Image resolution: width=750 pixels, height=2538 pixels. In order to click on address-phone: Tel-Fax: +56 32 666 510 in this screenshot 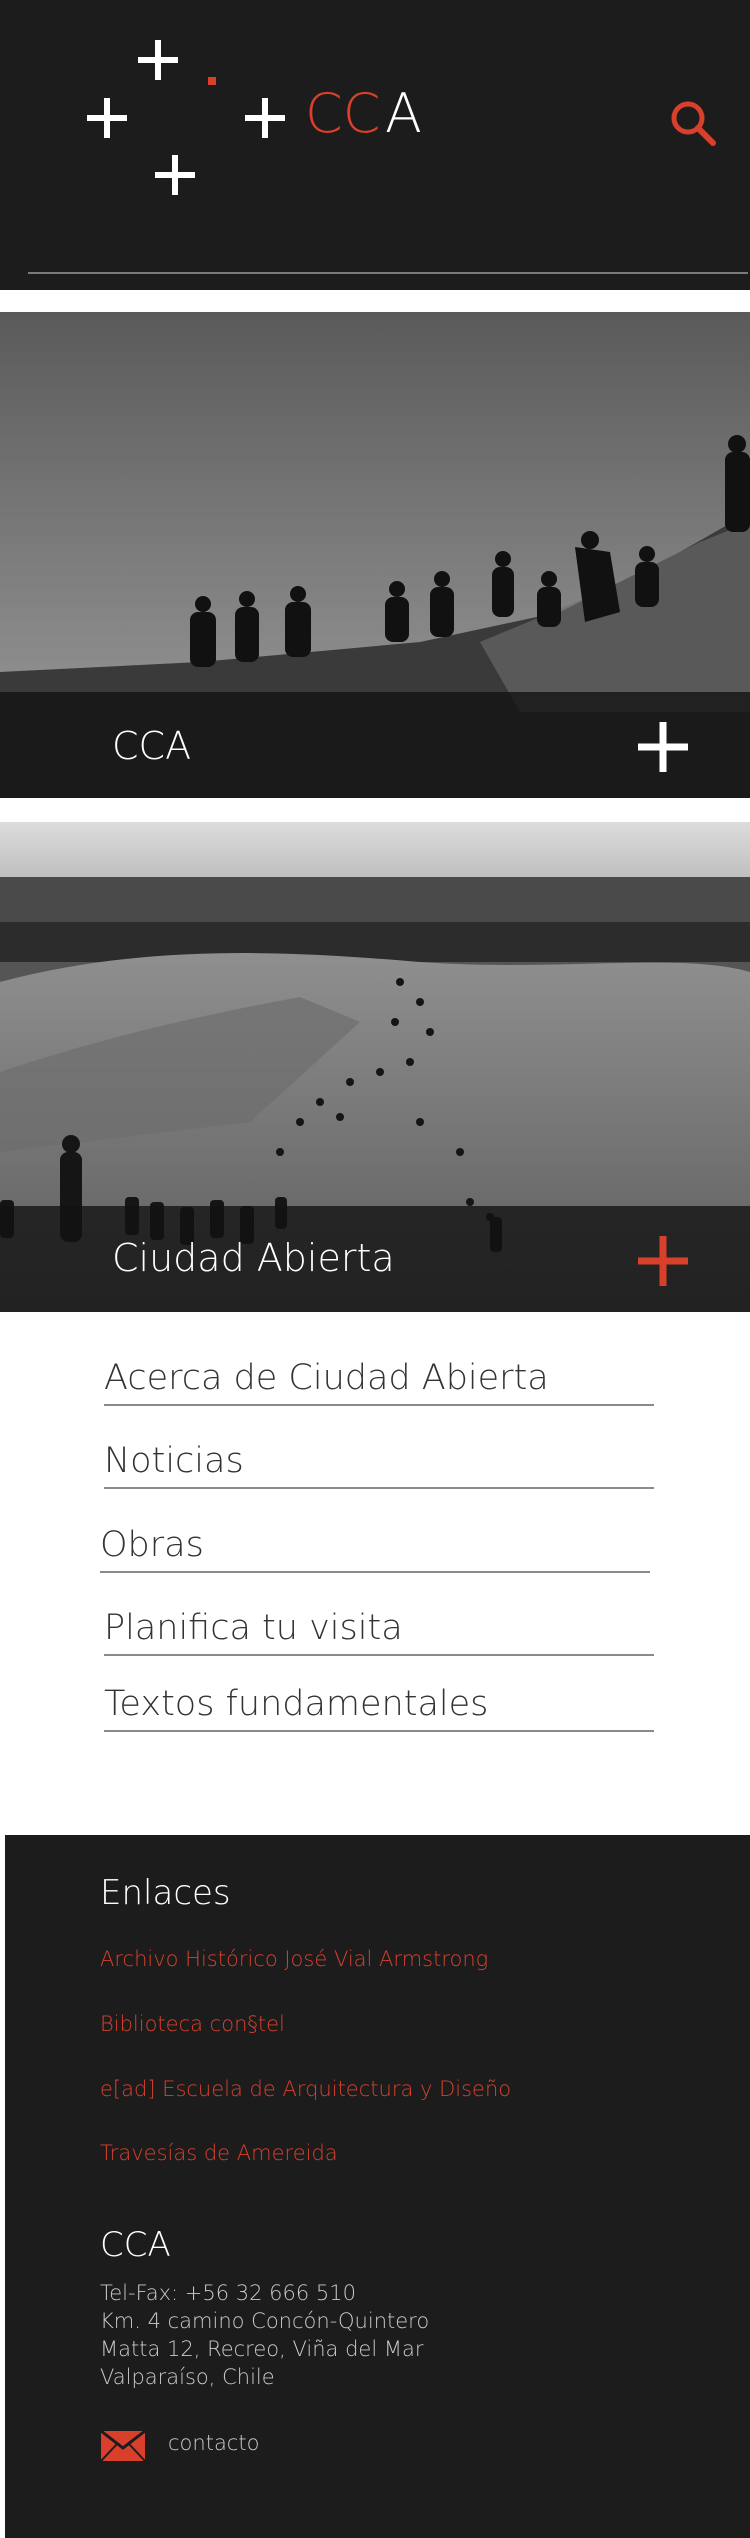, I will do `click(228, 2293)`.